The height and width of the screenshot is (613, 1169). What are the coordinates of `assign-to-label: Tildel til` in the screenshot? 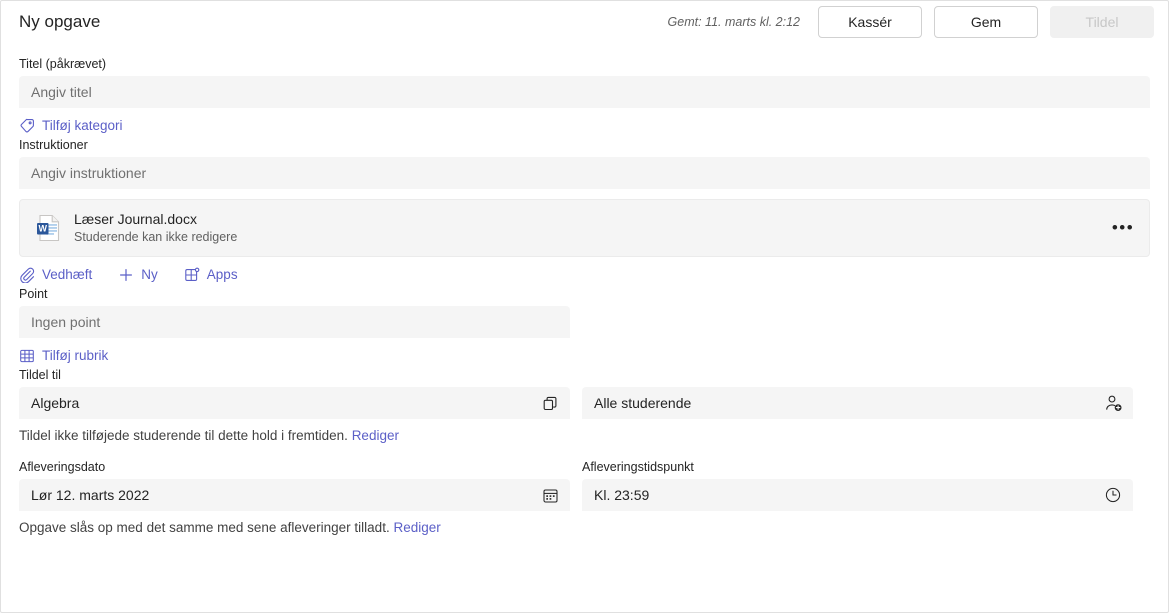 It's located at (40, 375).